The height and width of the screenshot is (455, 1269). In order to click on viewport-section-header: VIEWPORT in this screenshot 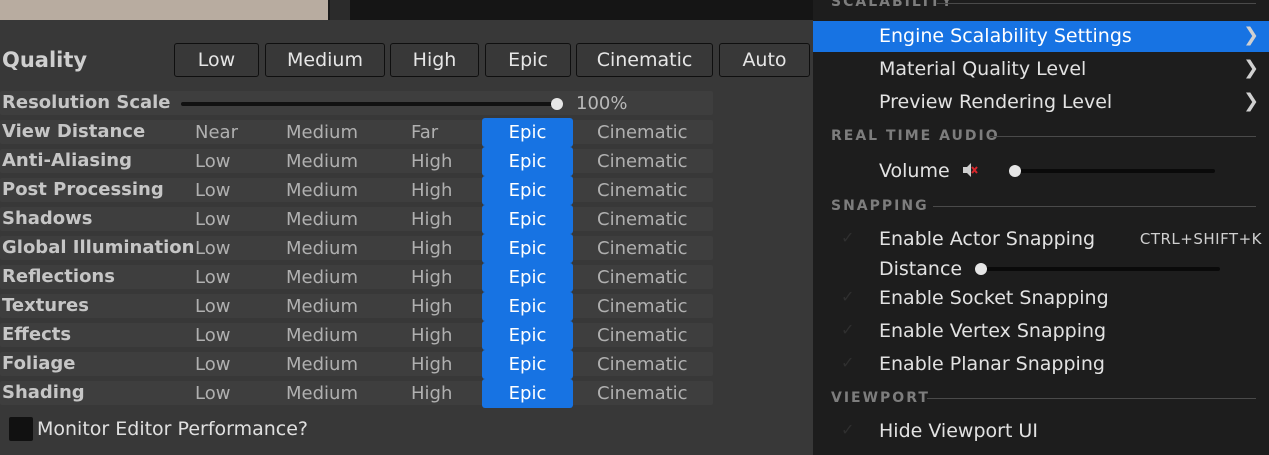, I will do `click(880, 398)`.